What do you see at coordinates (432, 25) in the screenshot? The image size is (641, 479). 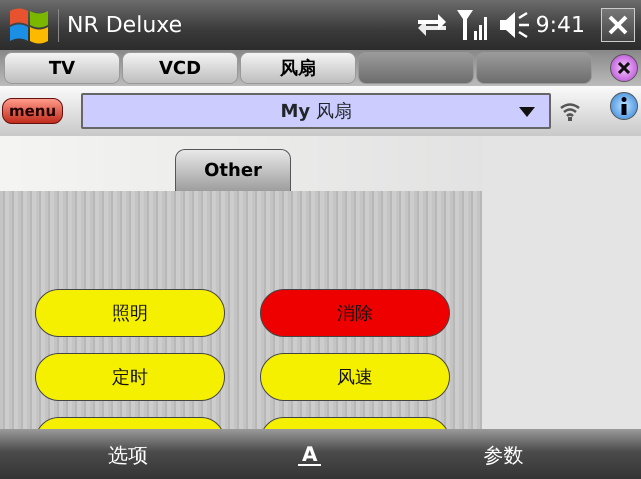 I see `connectivity-icon` at bounding box center [432, 25].